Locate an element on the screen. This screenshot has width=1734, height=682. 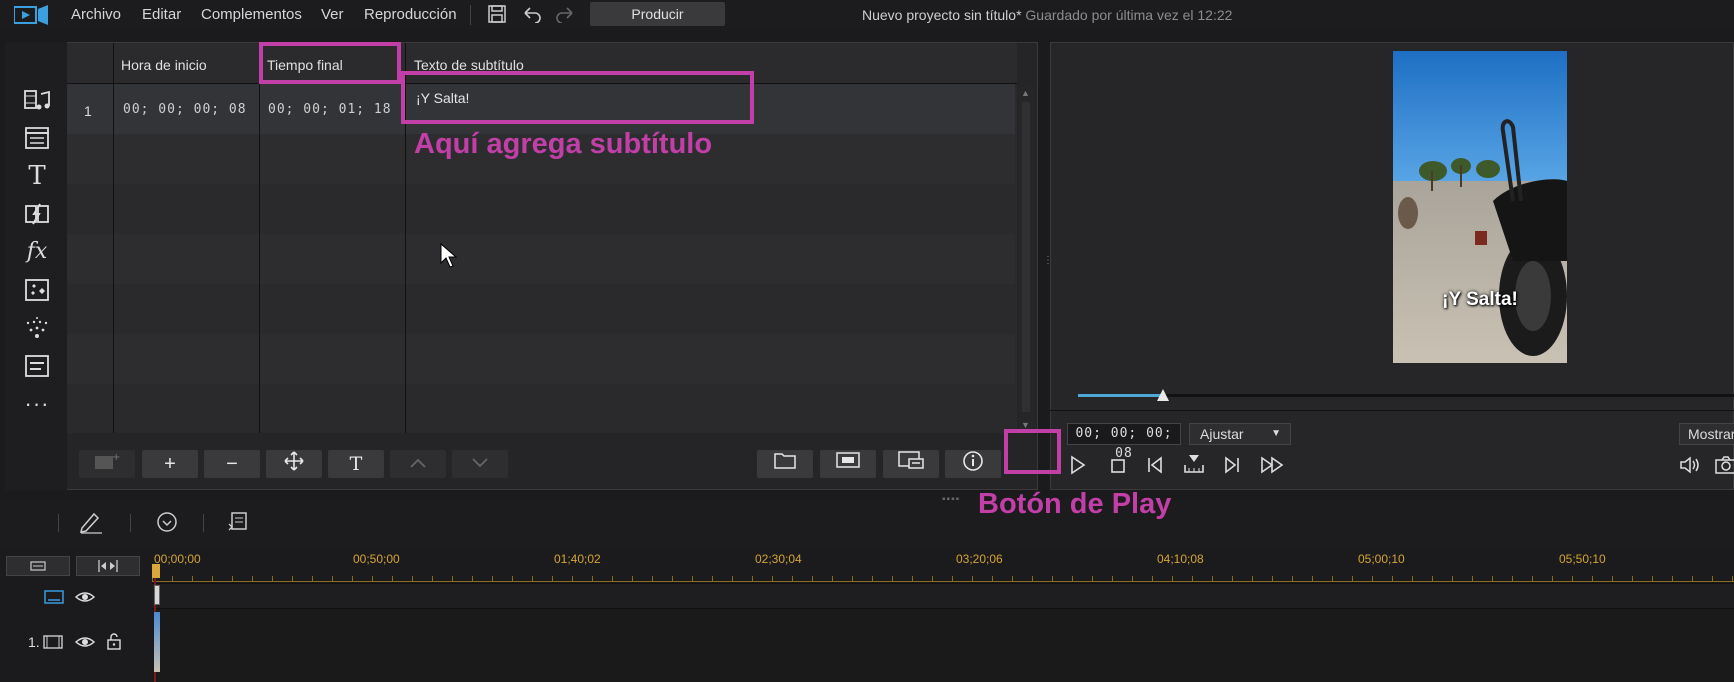
fx-effects-icon: fx is located at coordinates (37, 252).